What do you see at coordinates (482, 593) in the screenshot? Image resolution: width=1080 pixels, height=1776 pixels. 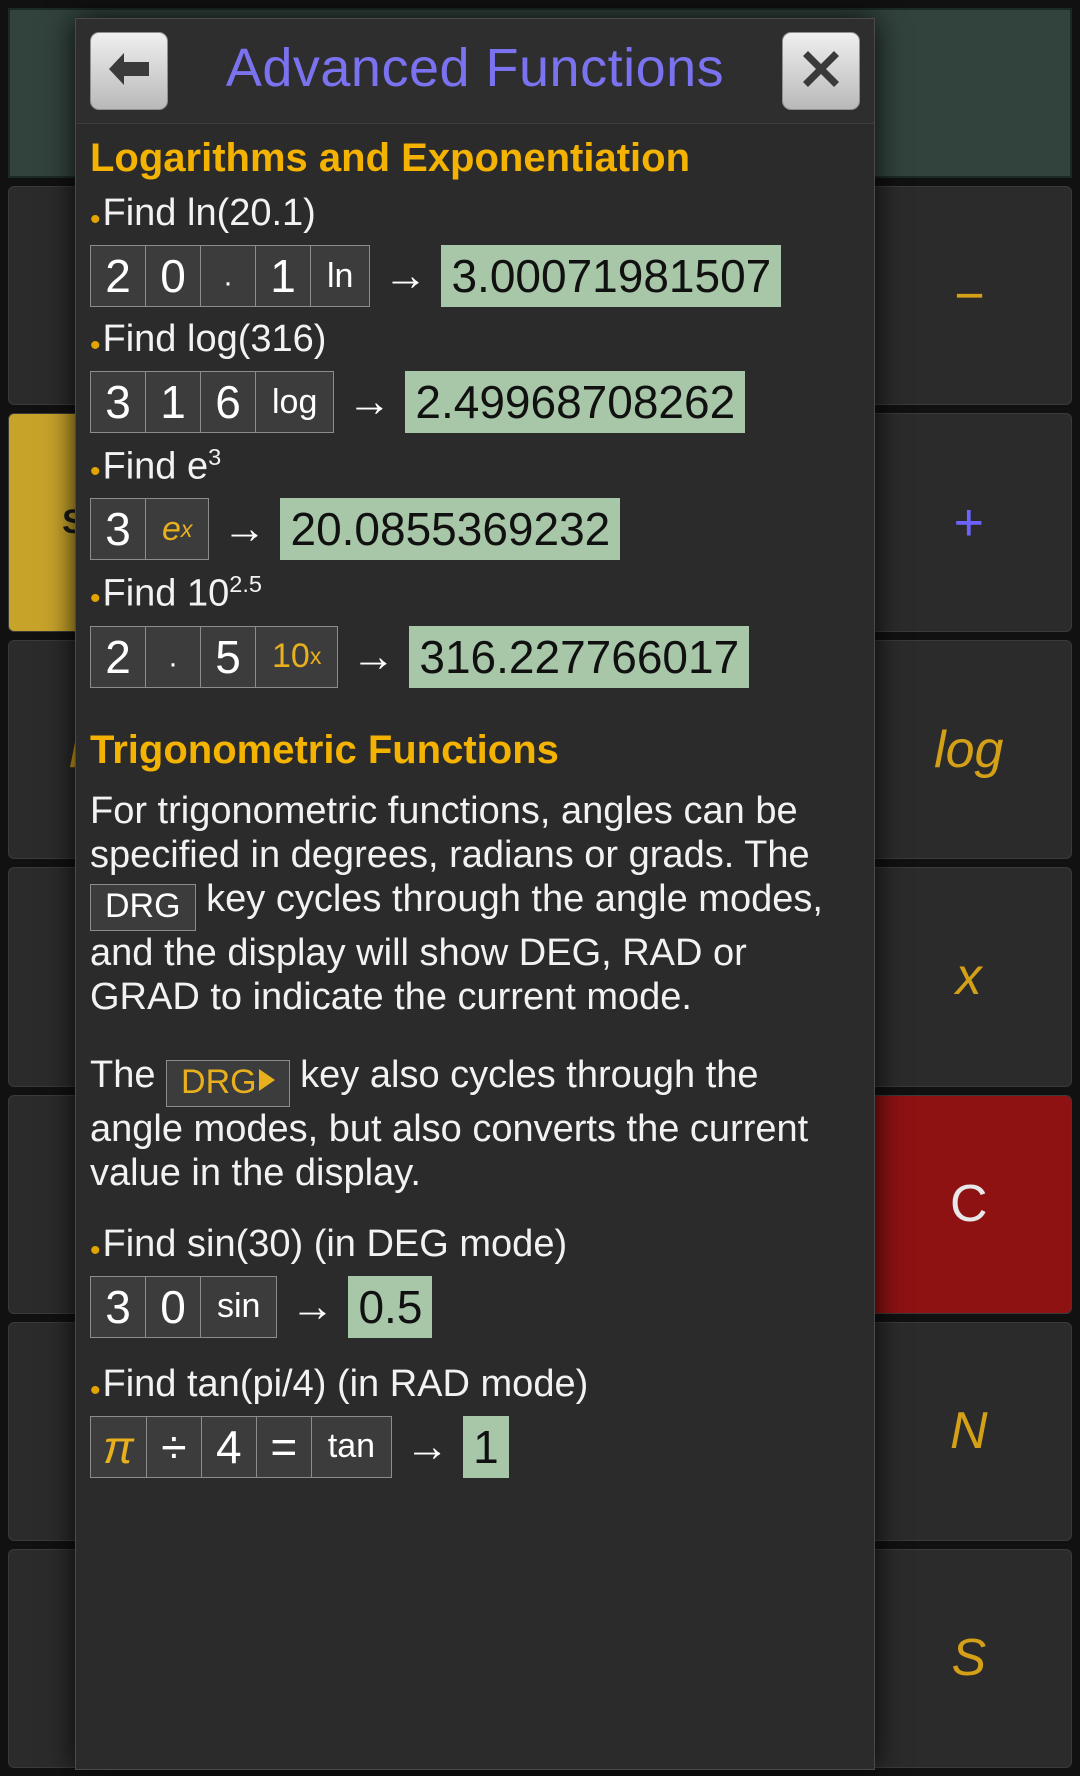 I see `example-prompt: • Find 102.5` at bounding box center [482, 593].